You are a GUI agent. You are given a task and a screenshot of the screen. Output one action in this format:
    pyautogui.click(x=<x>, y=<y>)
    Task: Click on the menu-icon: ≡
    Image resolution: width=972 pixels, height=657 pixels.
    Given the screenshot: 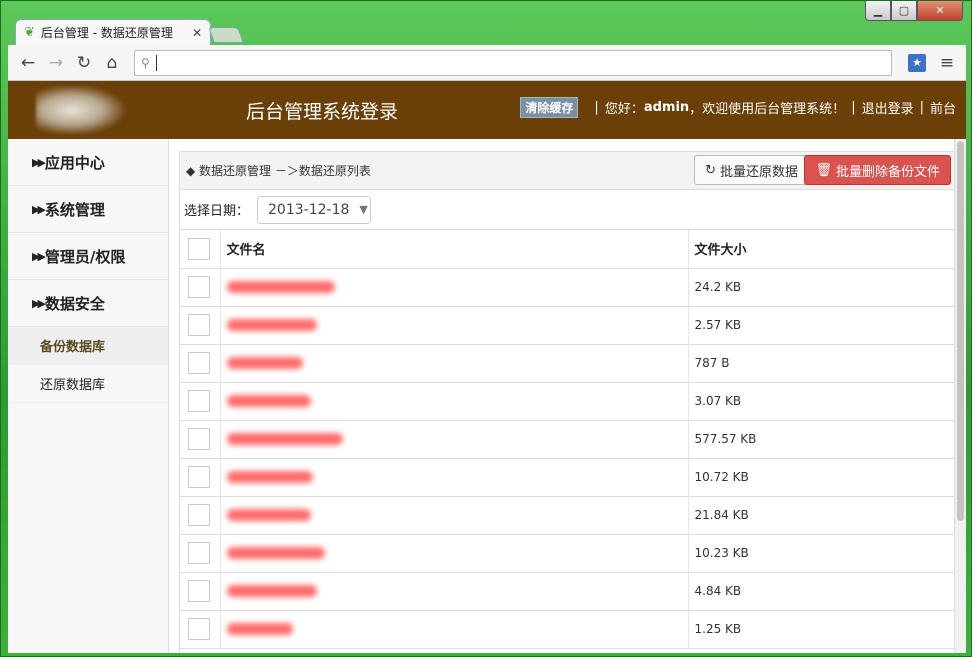 What is the action you would take?
    pyautogui.click(x=947, y=63)
    